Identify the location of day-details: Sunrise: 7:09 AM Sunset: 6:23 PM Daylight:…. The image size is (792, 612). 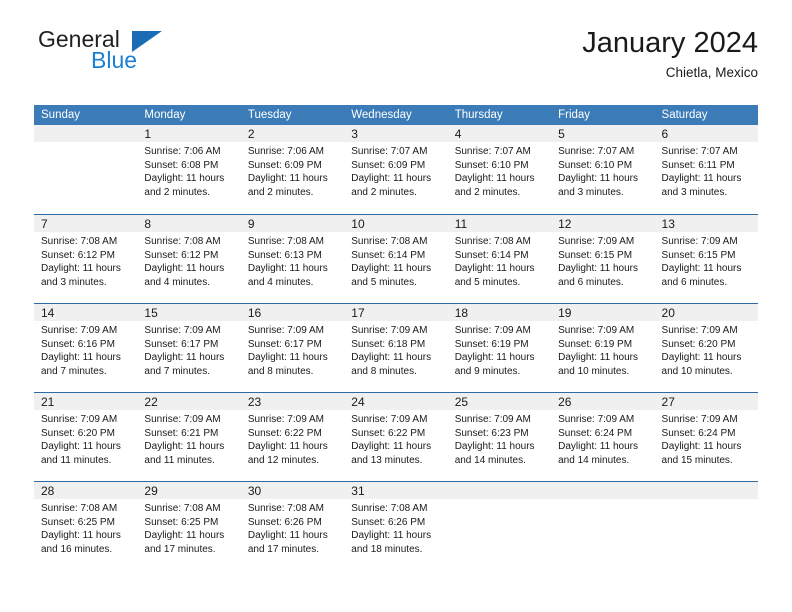
(499, 438).